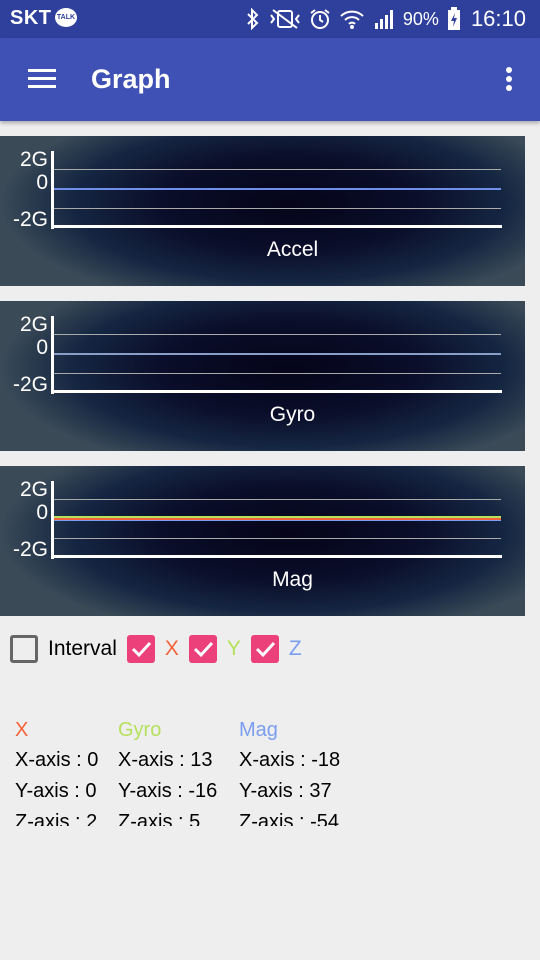 This screenshot has height=960, width=540. I want to click on hamburger-menu-icon, so click(42, 79).